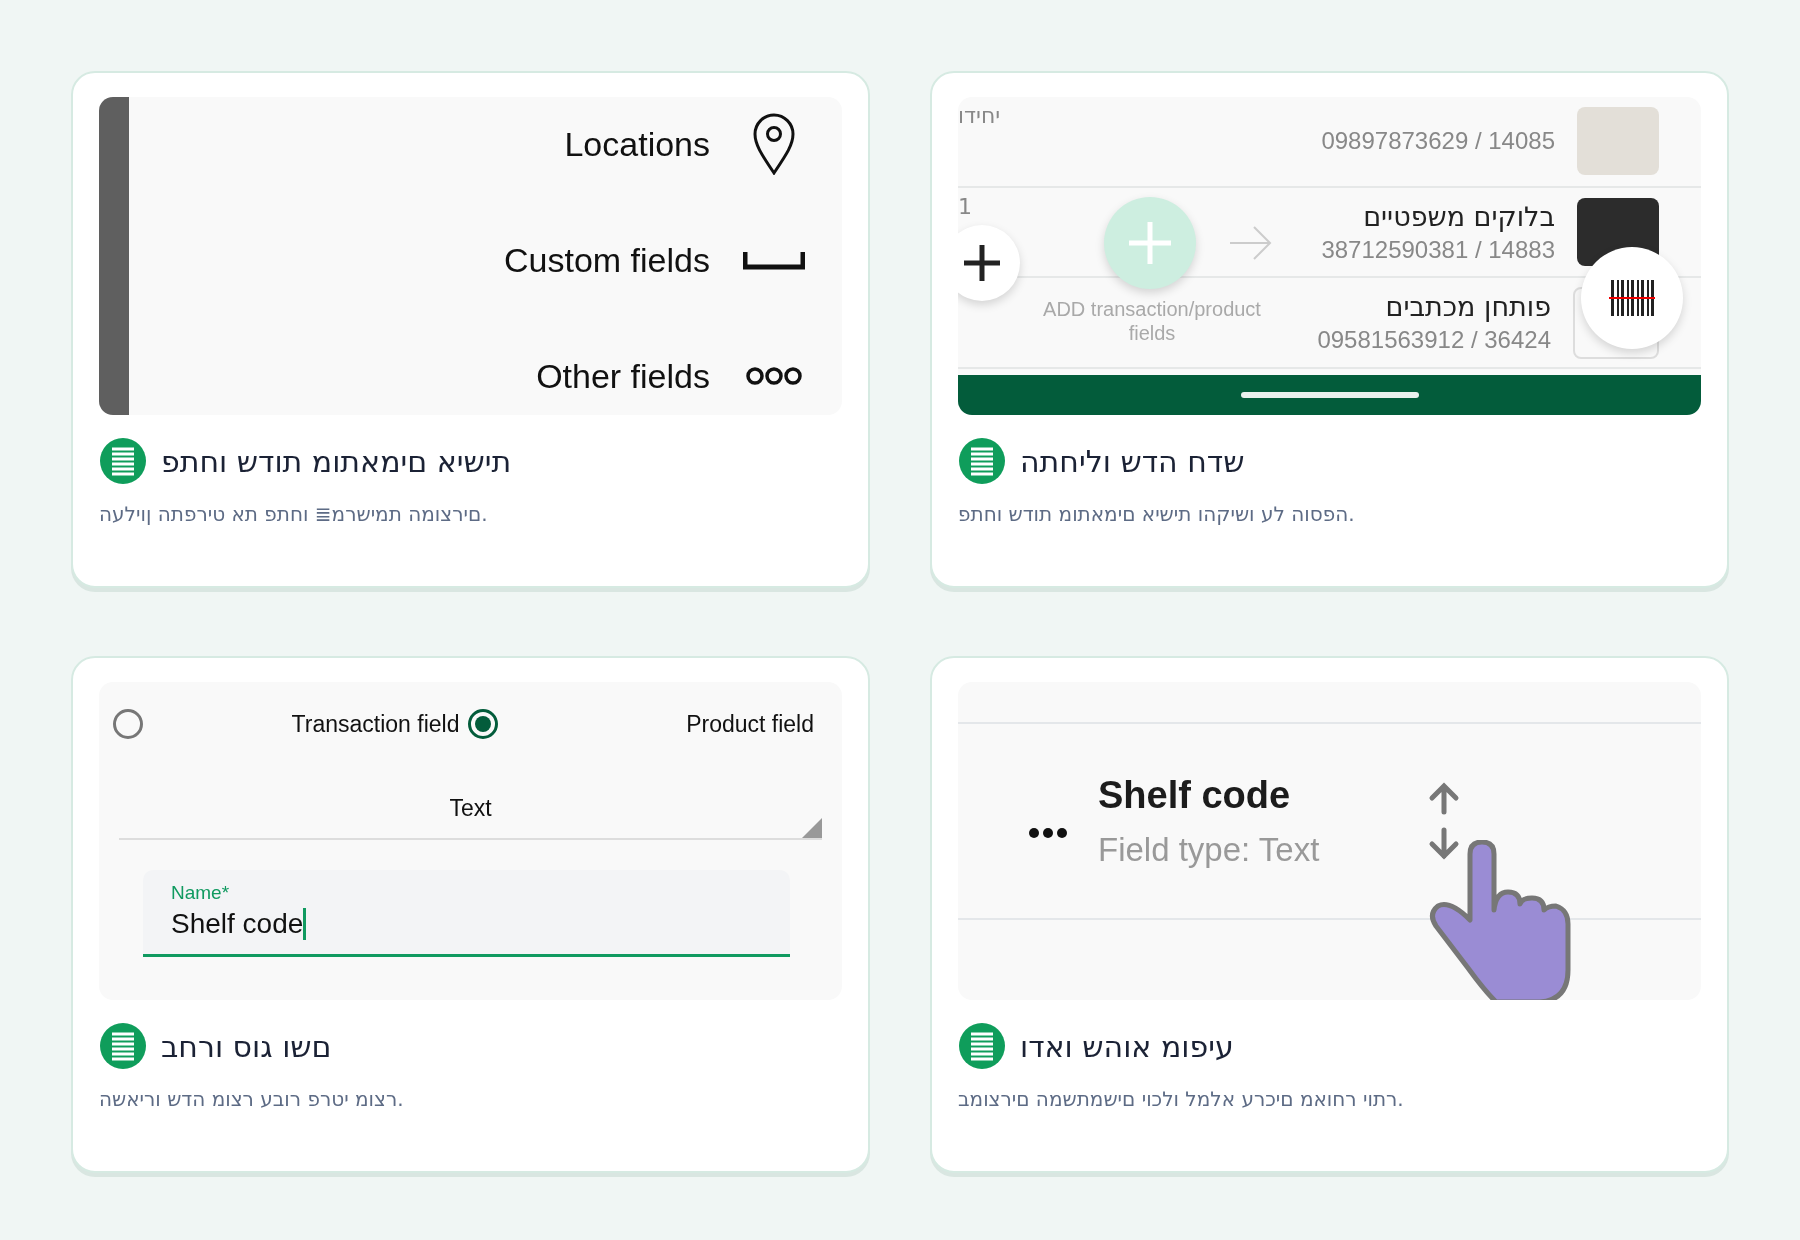  Describe the element at coordinates (1209, 849) in the screenshot. I see `field-type: Field type: Text` at that location.